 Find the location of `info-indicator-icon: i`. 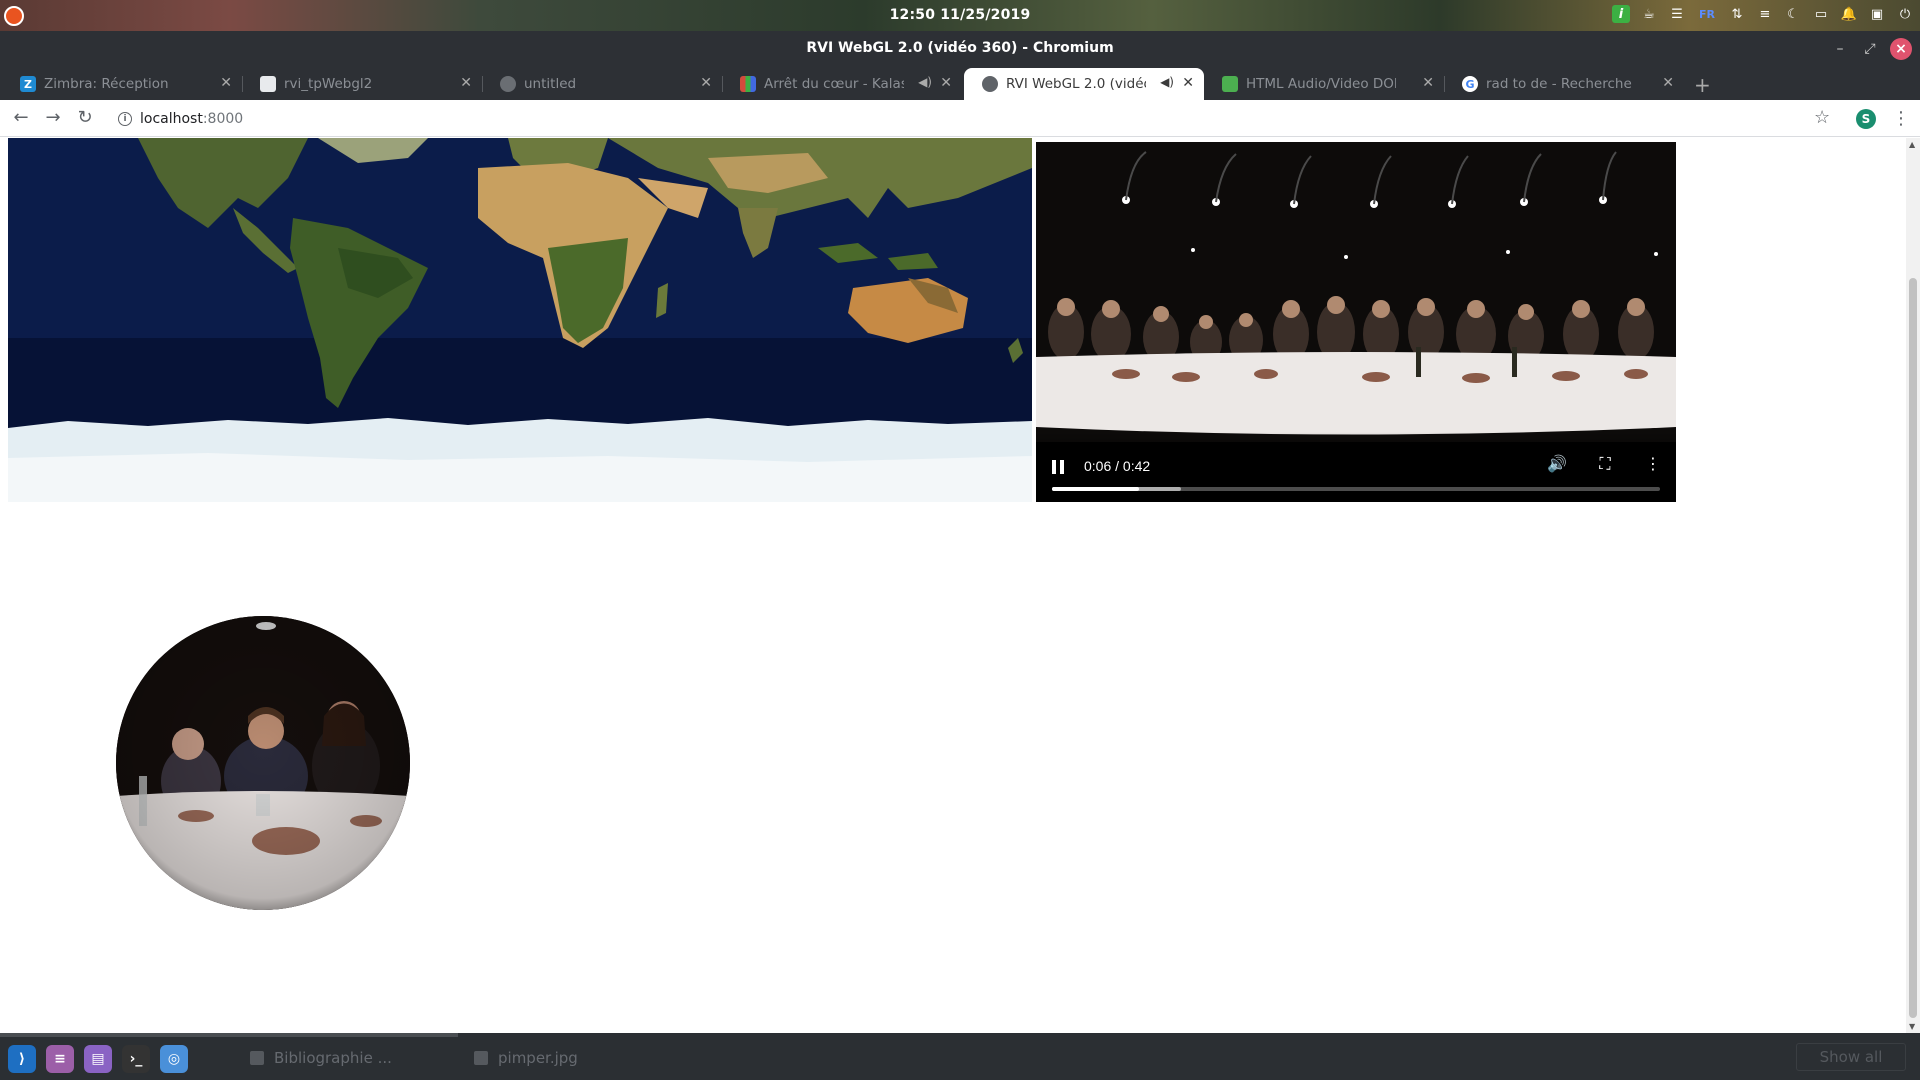

info-indicator-icon: i is located at coordinates (1621, 14).